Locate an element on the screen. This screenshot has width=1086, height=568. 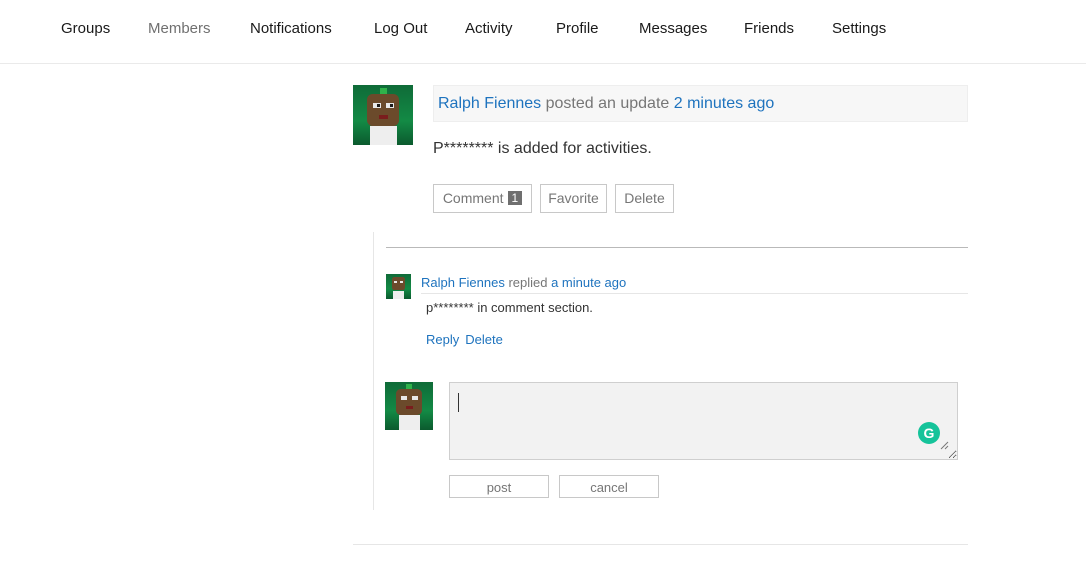
nav-members: Members is located at coordinates (179, 29).